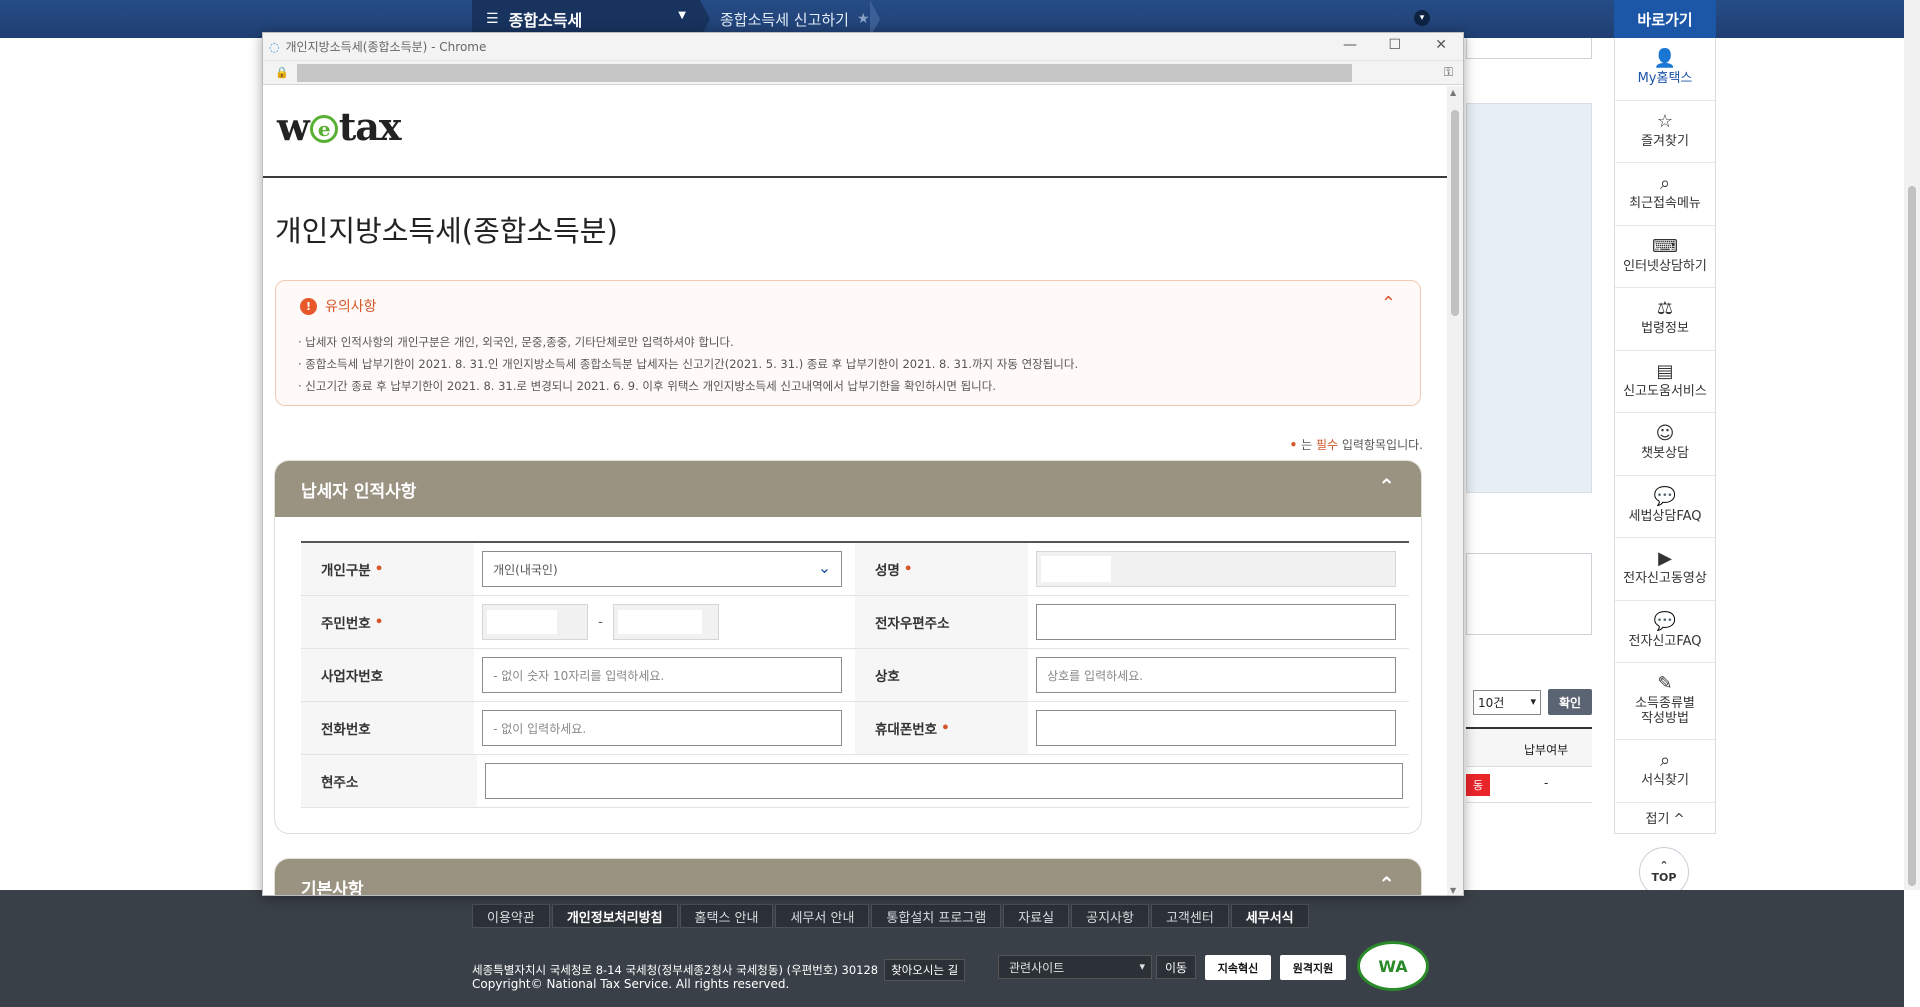 The image size is (1920, 1007). I want to click on innovation-badge: 지속혁신, so click(1238, 967).